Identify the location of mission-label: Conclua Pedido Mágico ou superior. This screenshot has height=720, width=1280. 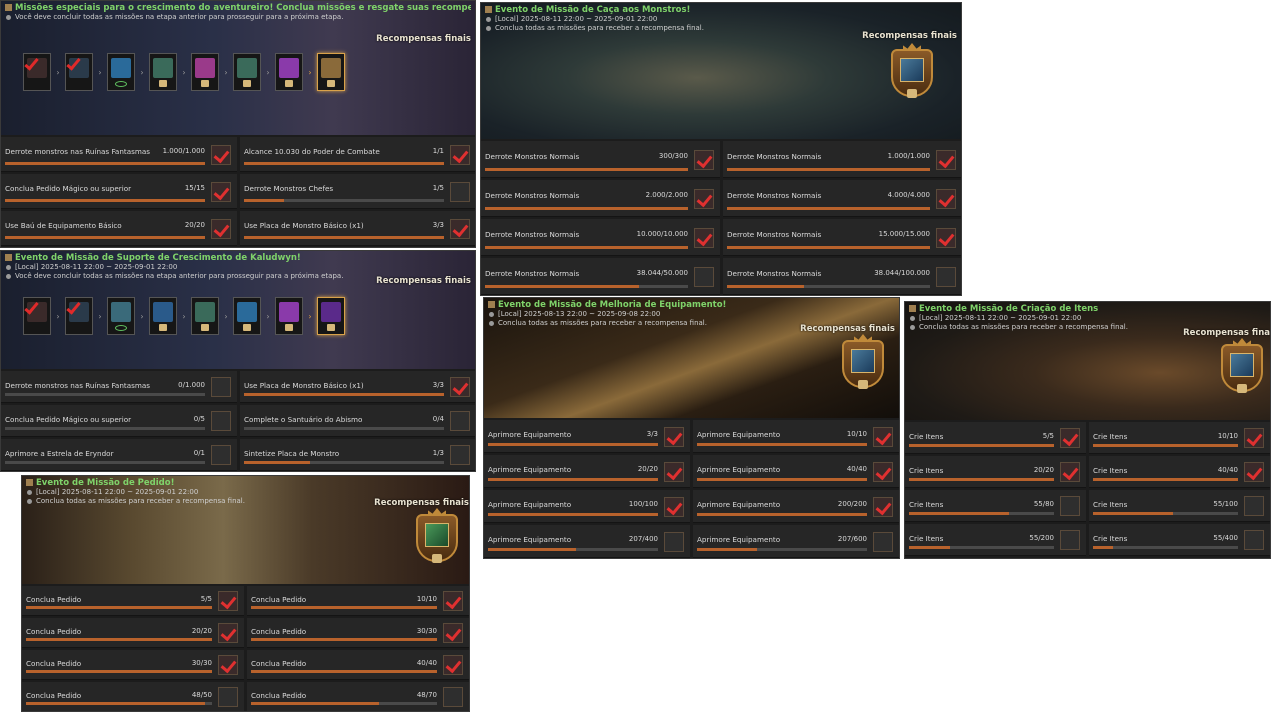
(68, 419).